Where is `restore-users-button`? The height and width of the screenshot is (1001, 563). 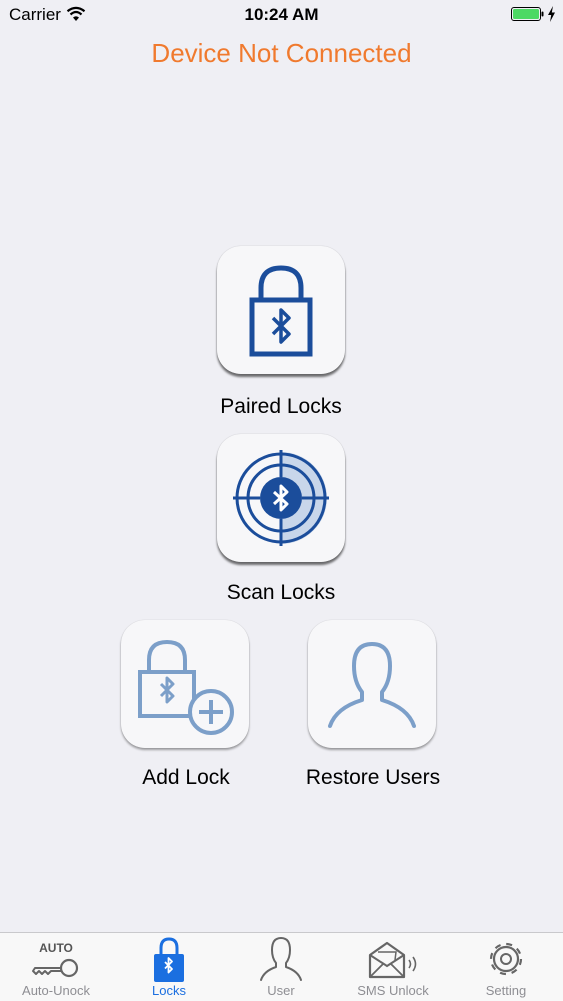
restore-users-button is located at coordinates (372, 684).